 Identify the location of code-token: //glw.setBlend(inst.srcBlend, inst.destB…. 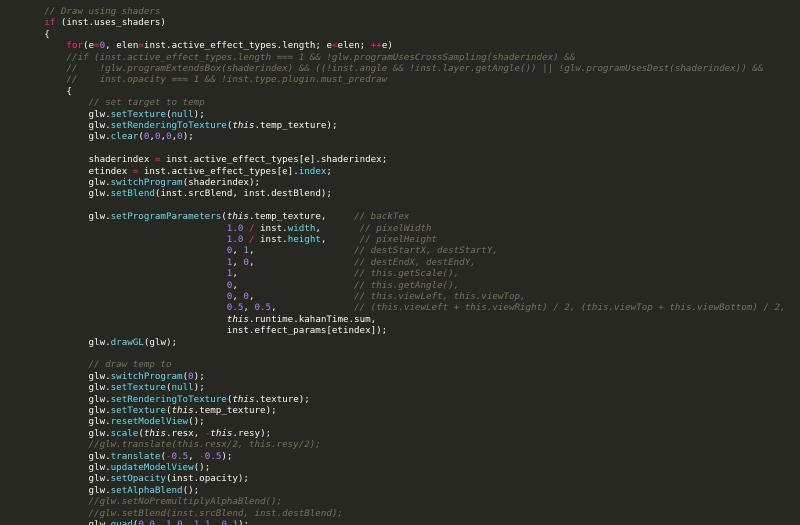
(171, 513).